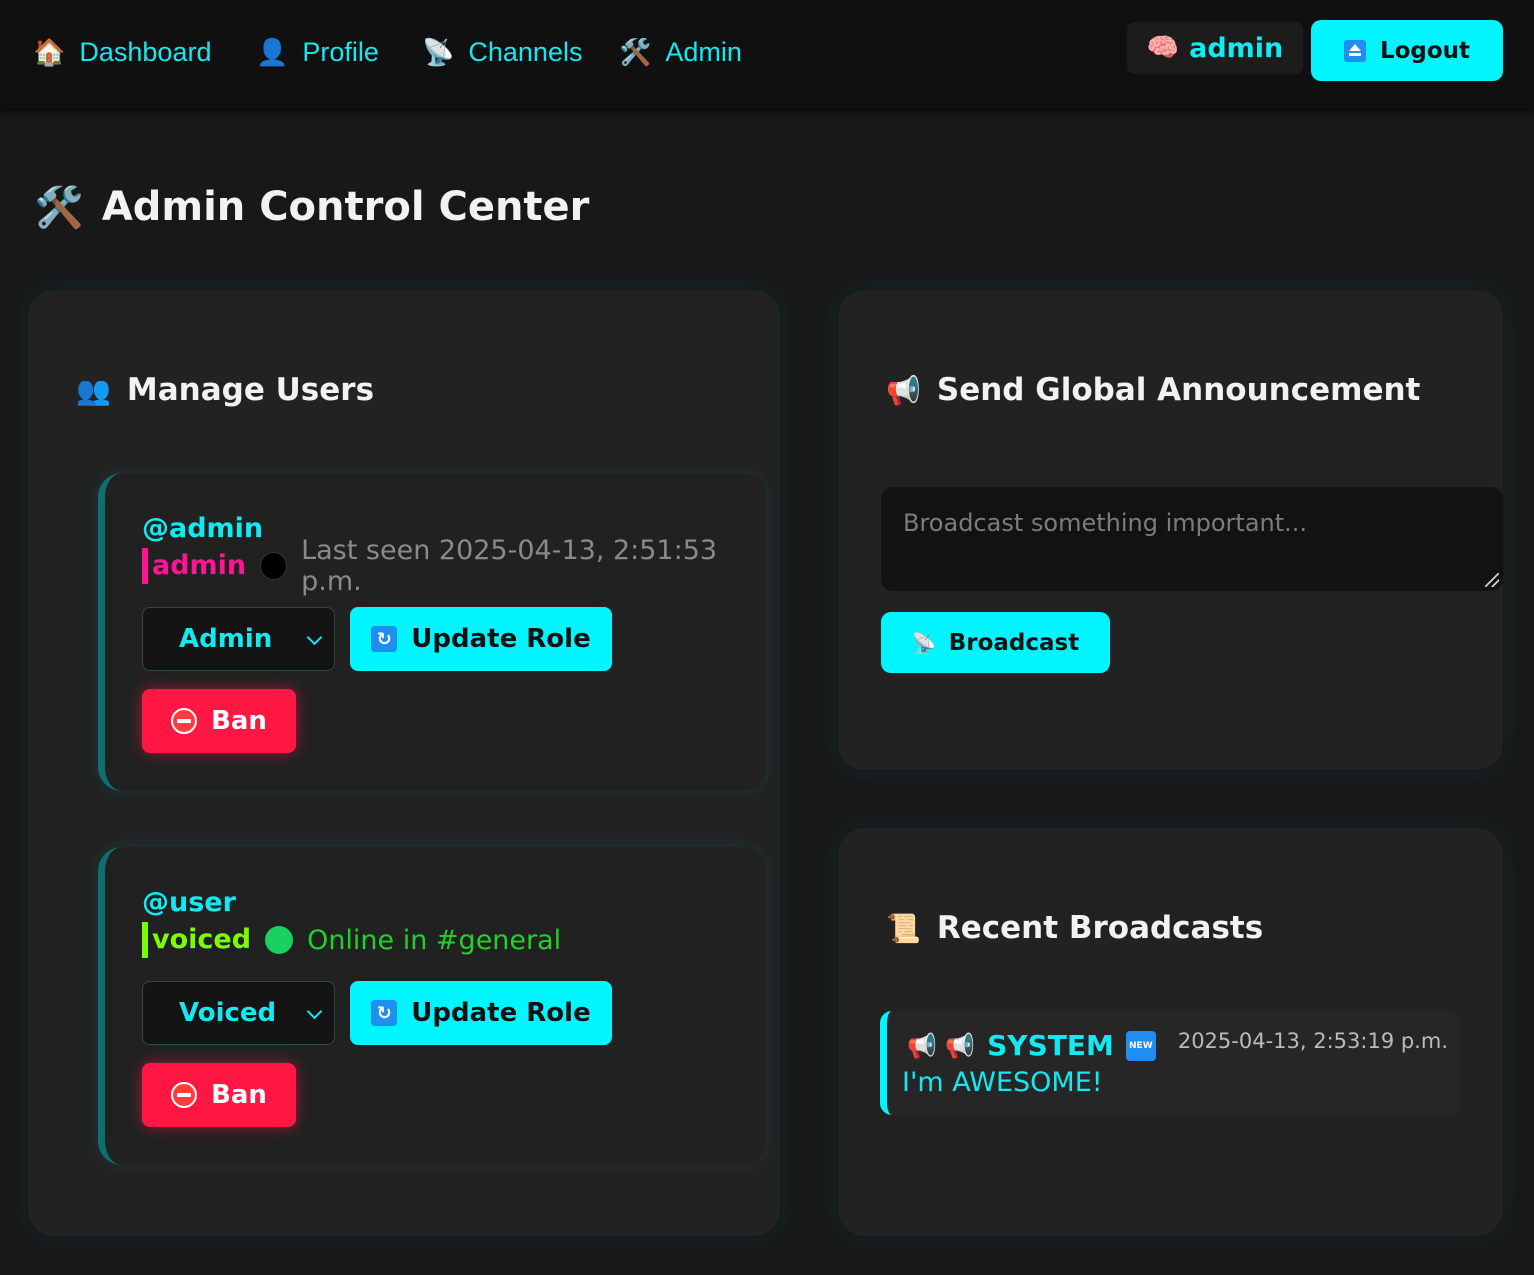  Describe the element at coordinates (1002, 1082) in the screenshot. I see `broadcast-message: I'm AWESOME!` at that location.